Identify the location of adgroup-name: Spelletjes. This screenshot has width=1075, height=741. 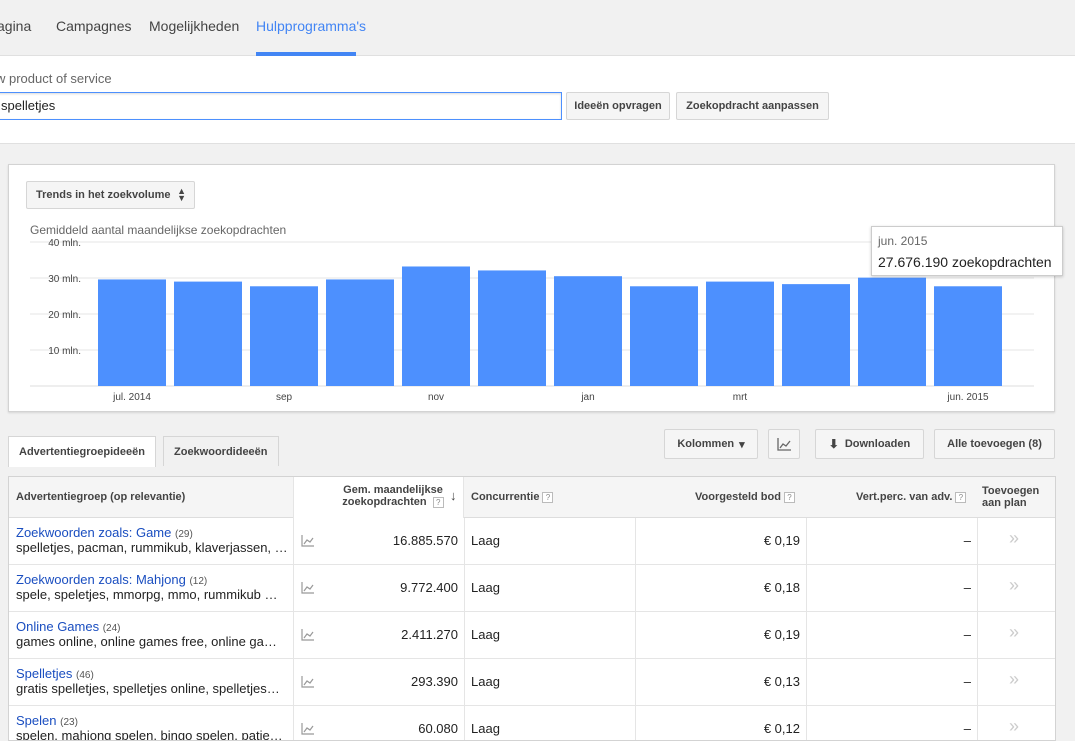
(44, 673).